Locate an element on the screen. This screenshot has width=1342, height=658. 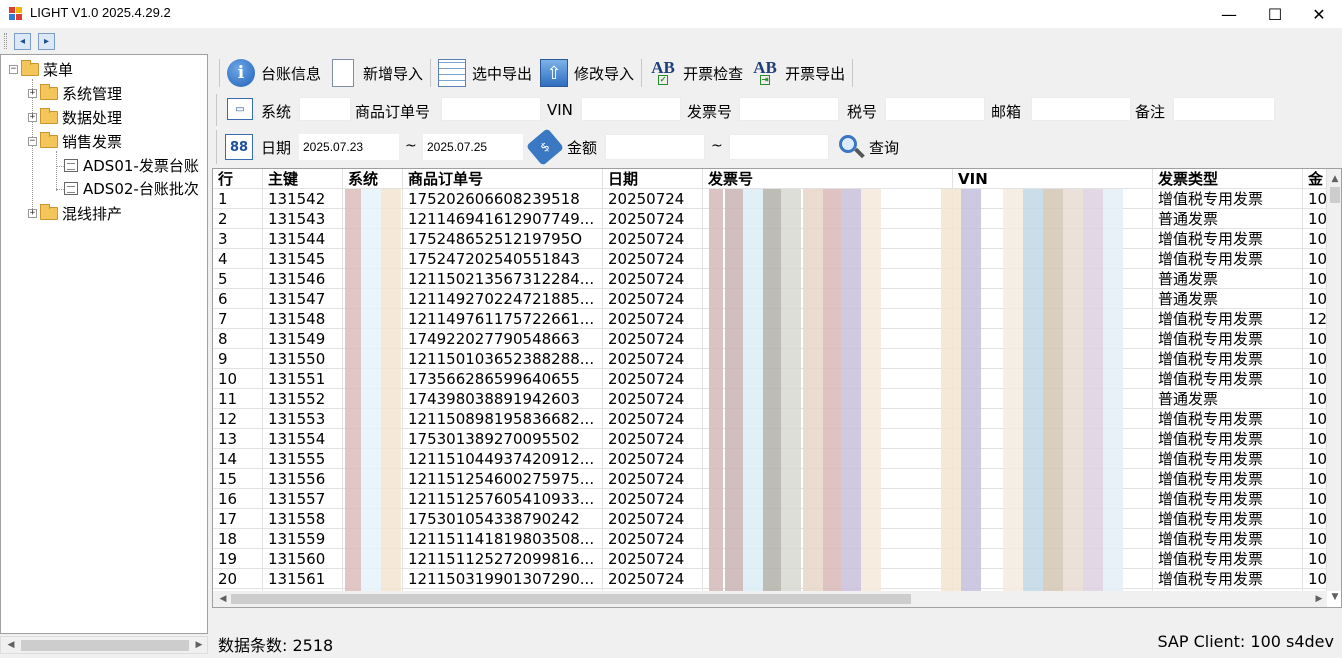
date-to-input: 2025.07.25 is located at coordinates (473, 147).